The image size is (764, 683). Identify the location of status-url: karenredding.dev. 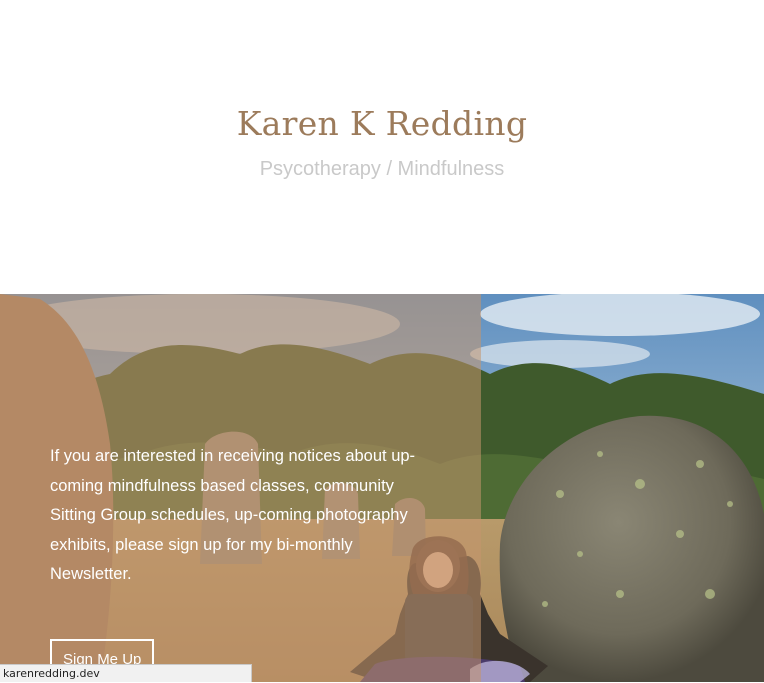
(51, 673).